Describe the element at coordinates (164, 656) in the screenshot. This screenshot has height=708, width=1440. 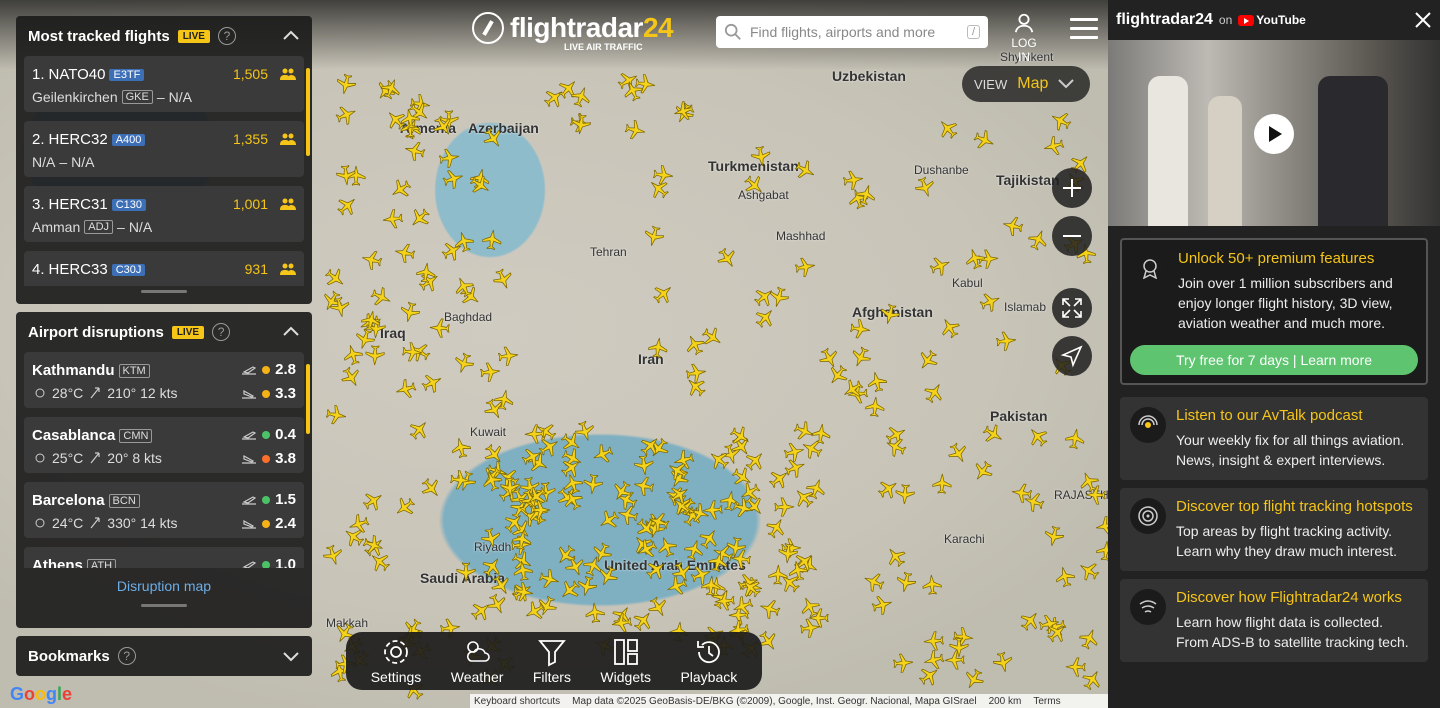
I see `bookmarks-header: Bookmarks ?` at that location.